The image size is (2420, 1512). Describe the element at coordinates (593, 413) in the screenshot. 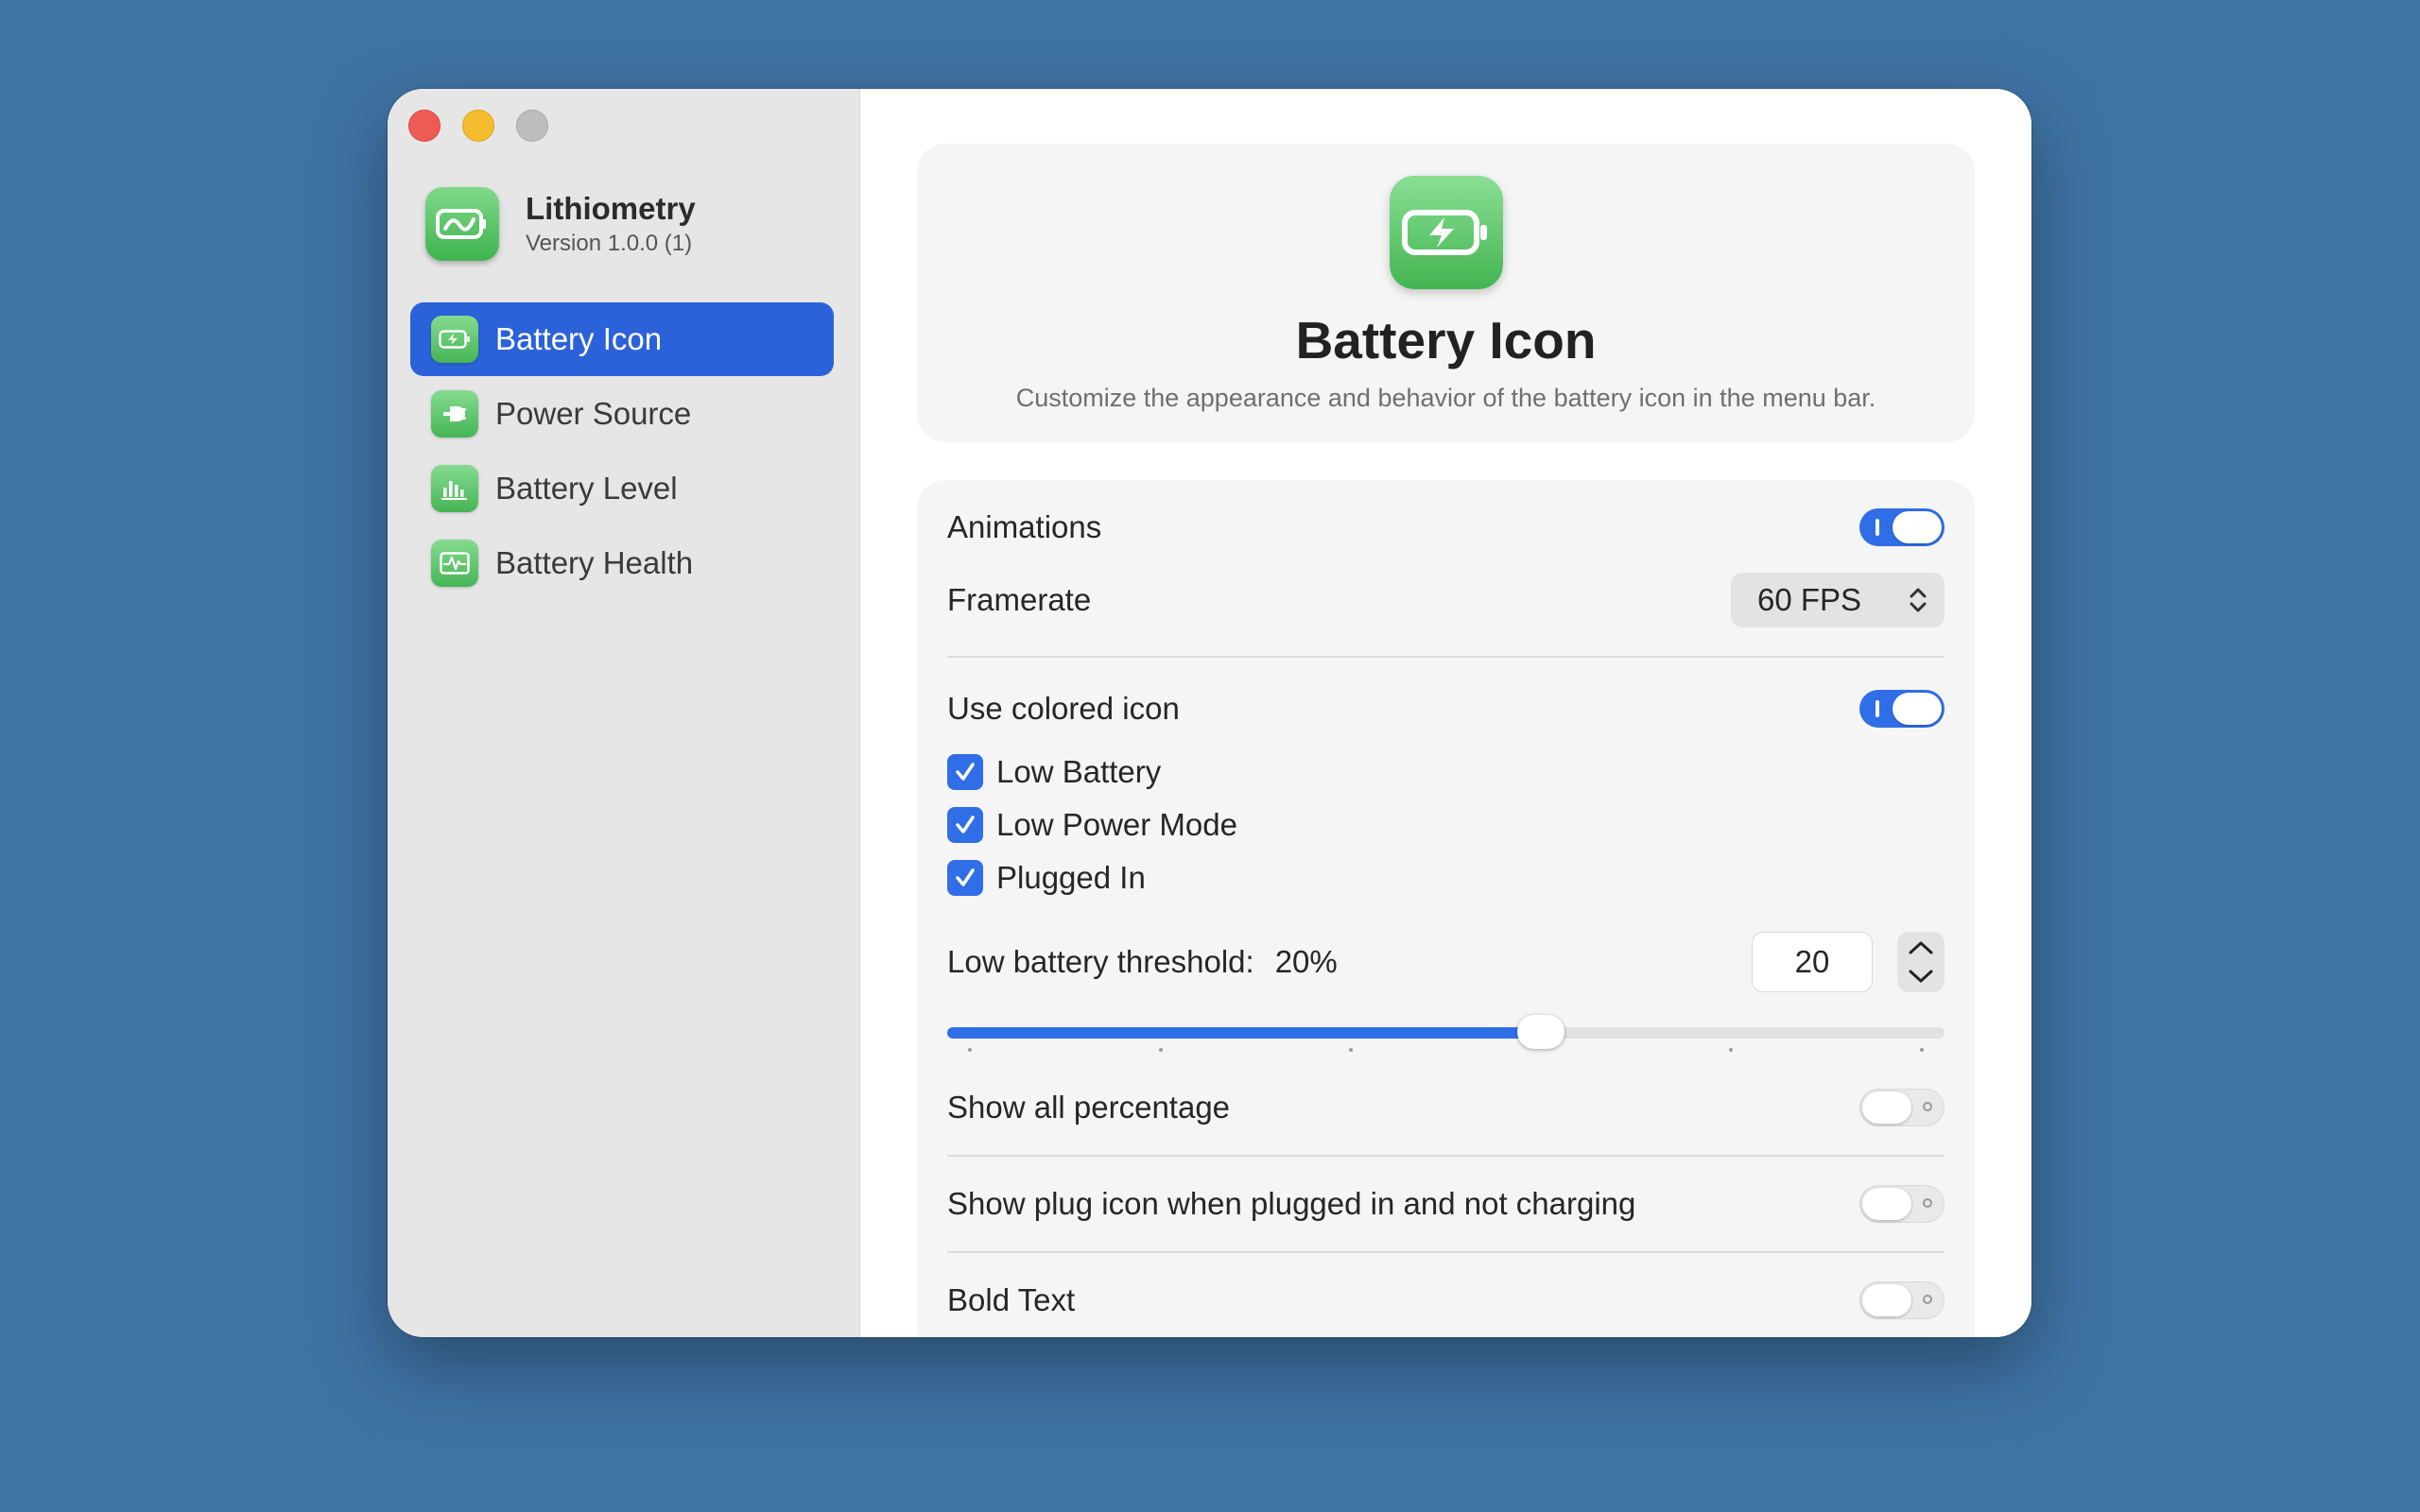

I see `sidebar-item-label: Power Source` at that location.